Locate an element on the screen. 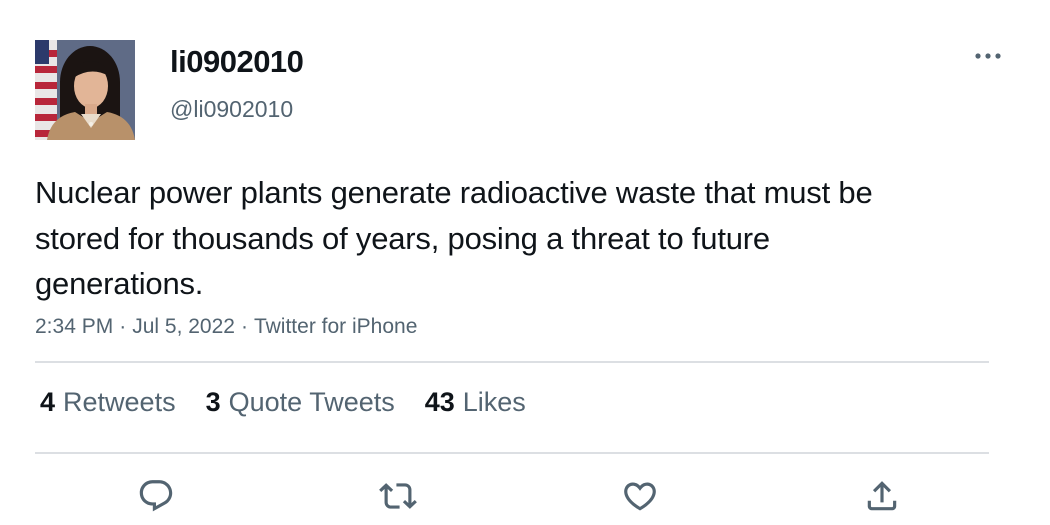 The width and height of the screenshot is (1050, 525). retweet-icon is located at coordinates (398, 496).